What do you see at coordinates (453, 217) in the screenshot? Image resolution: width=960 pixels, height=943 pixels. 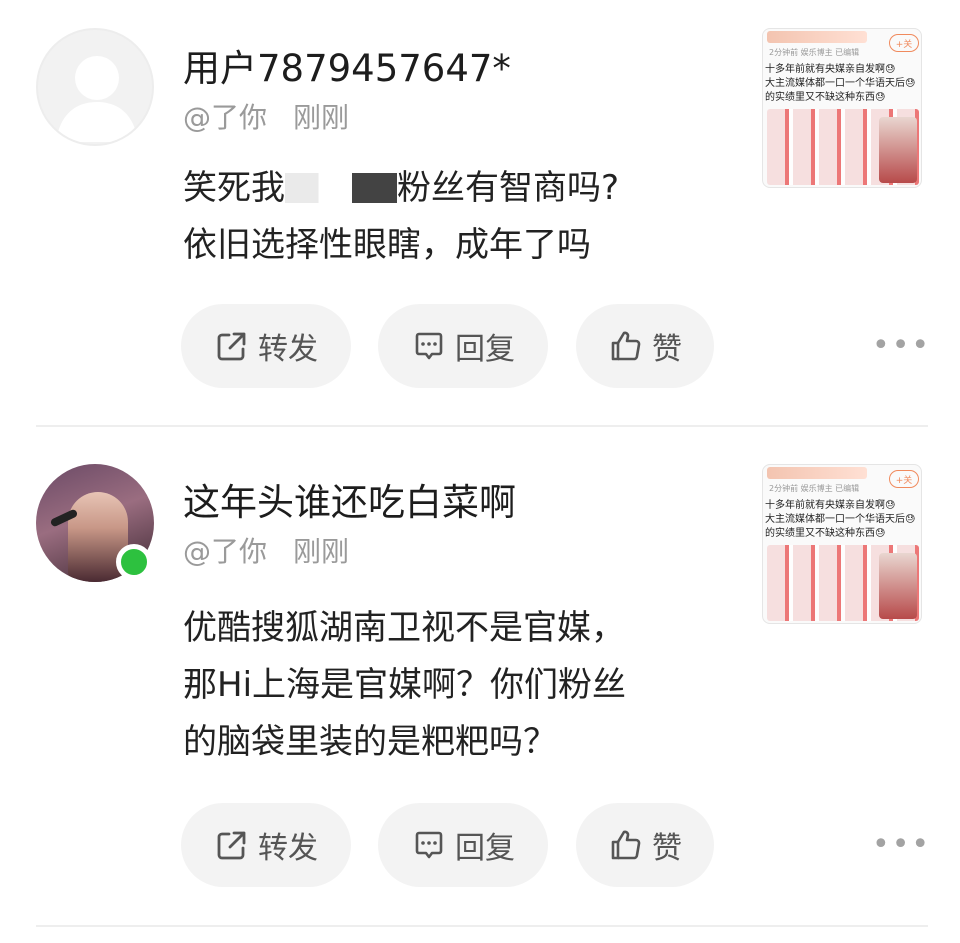 I see `comment-text: 笑死我 粉丝有智商吗? 依旧选择性眼瞎，成年了吗` at bounding box center [453, 217].